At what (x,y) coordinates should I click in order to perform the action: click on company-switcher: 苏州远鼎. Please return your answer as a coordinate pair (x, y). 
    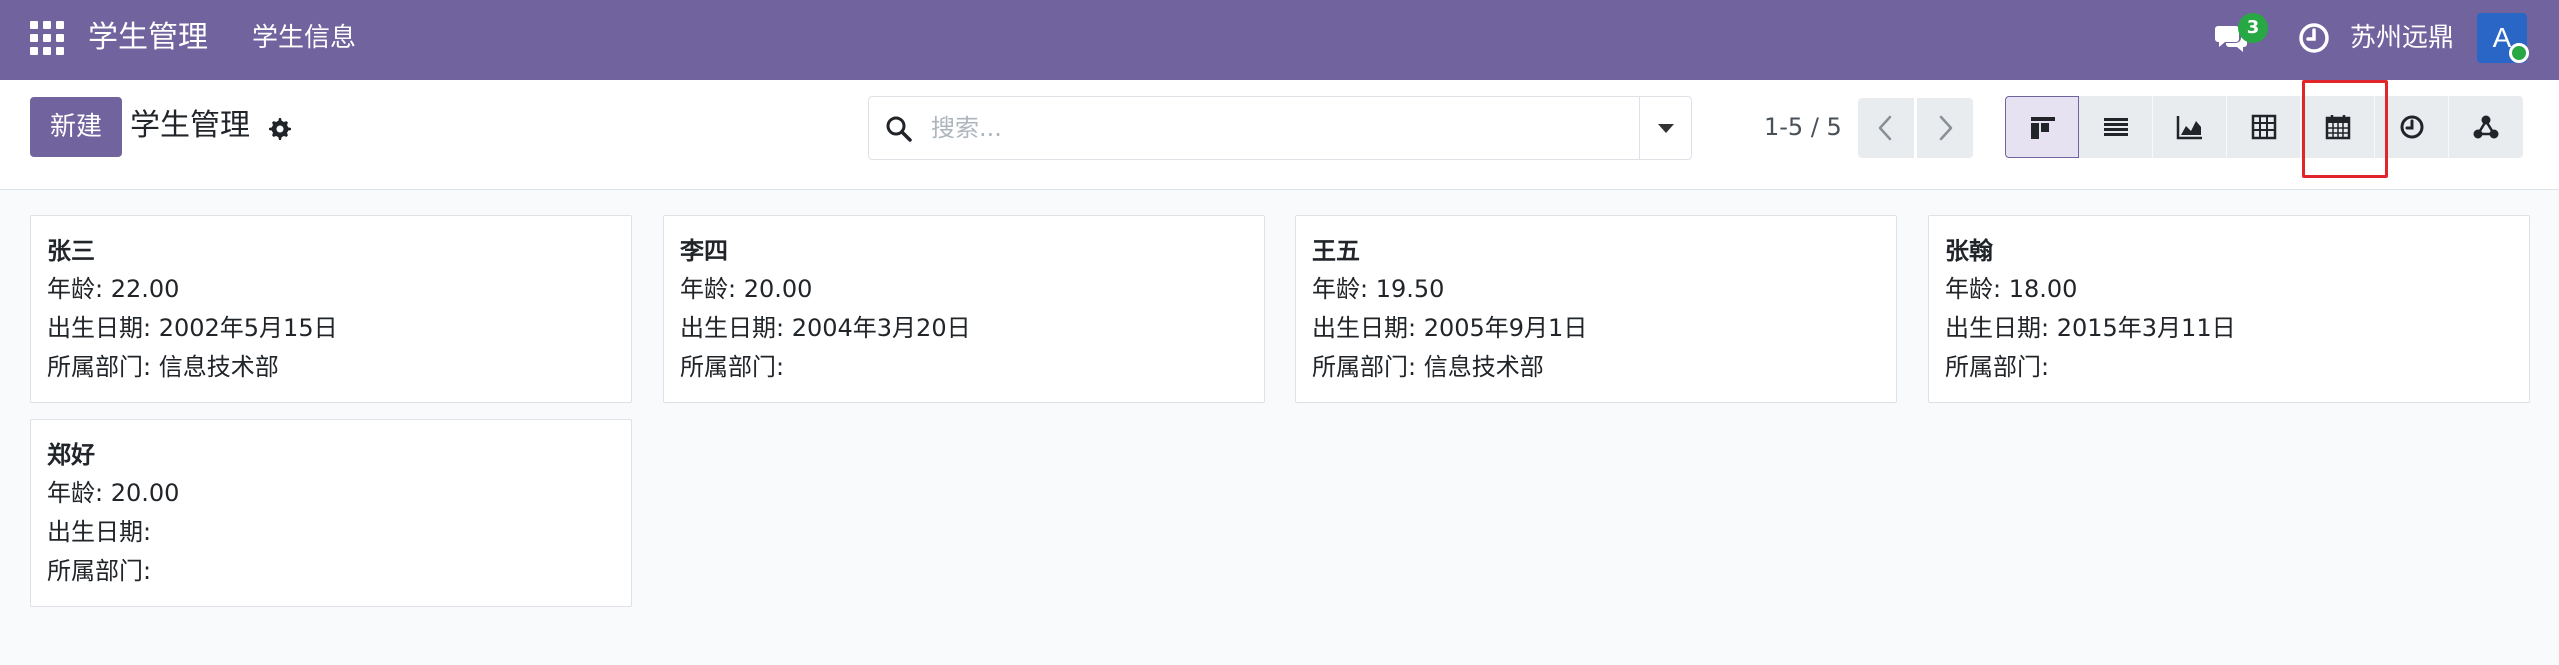
    Looking at the image, I should click on (2402, 38).